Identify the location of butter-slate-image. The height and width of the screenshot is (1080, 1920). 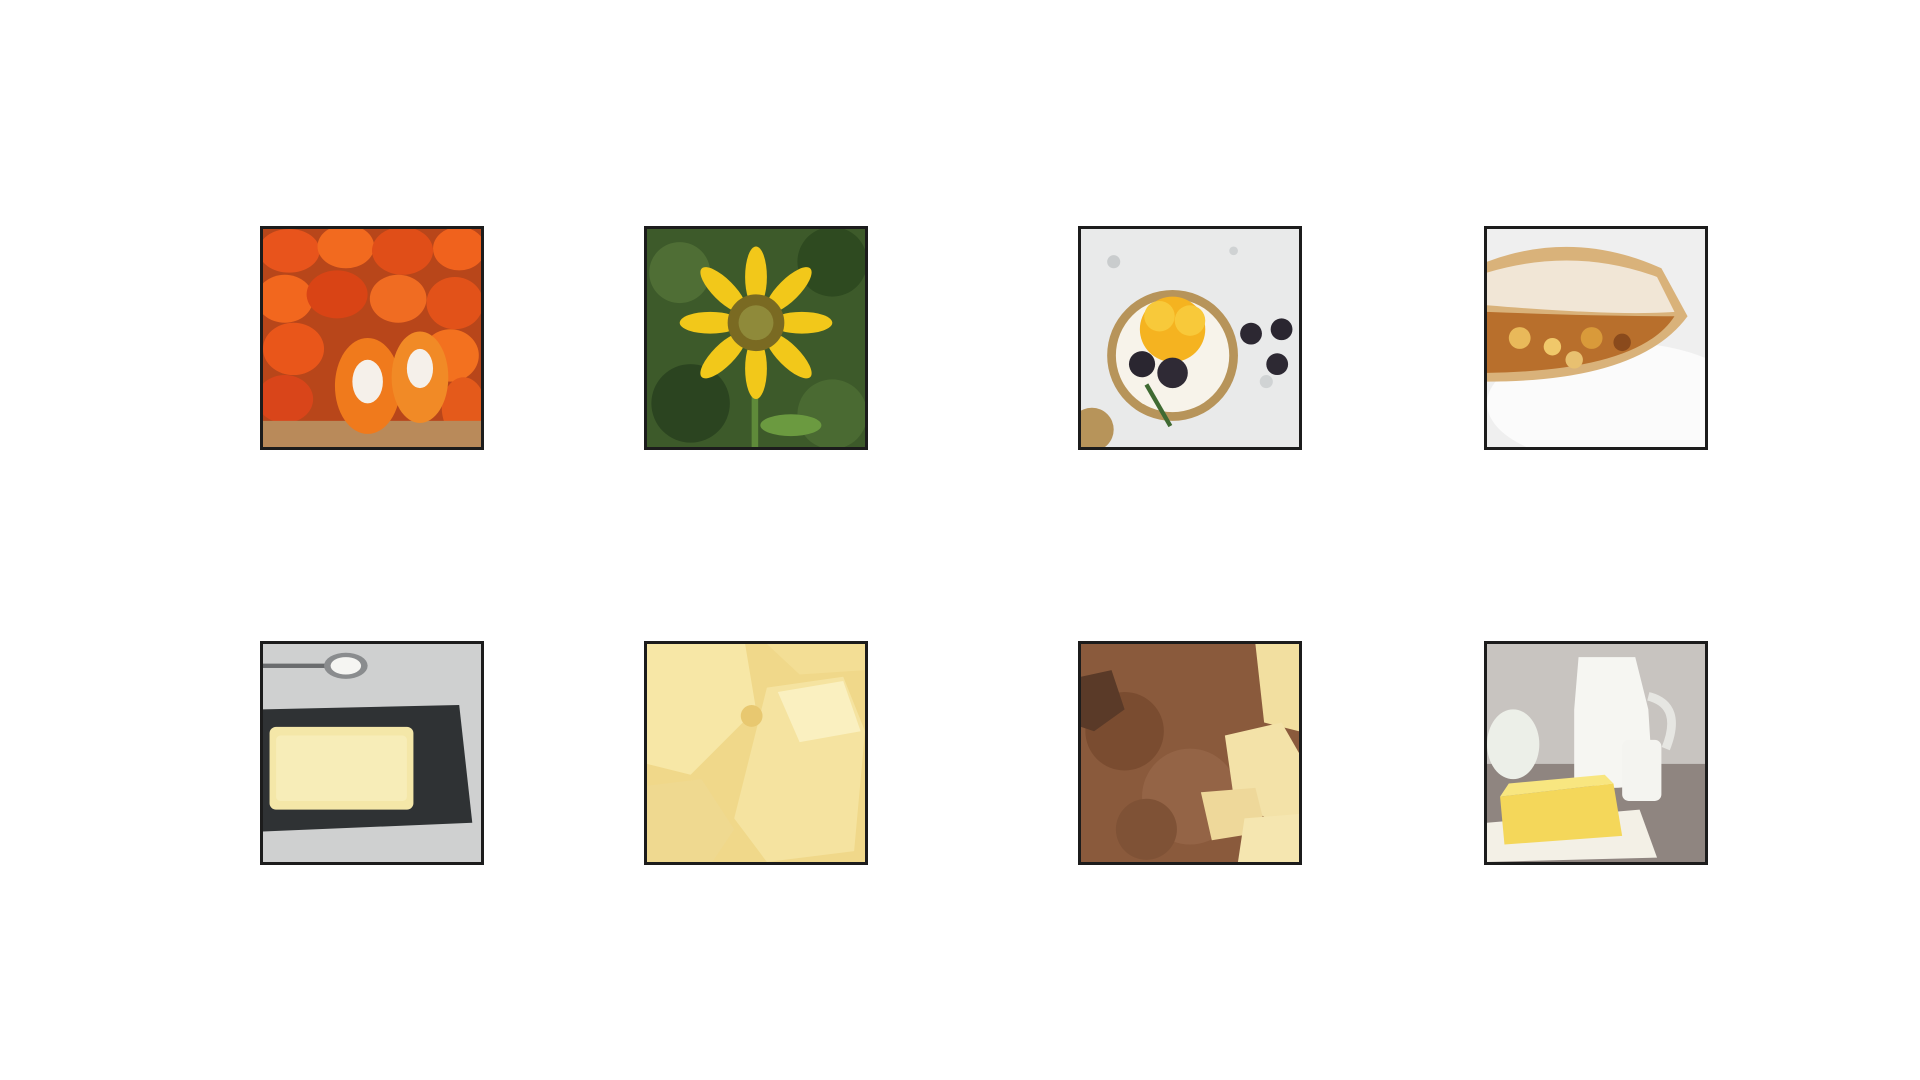
(372, 753).